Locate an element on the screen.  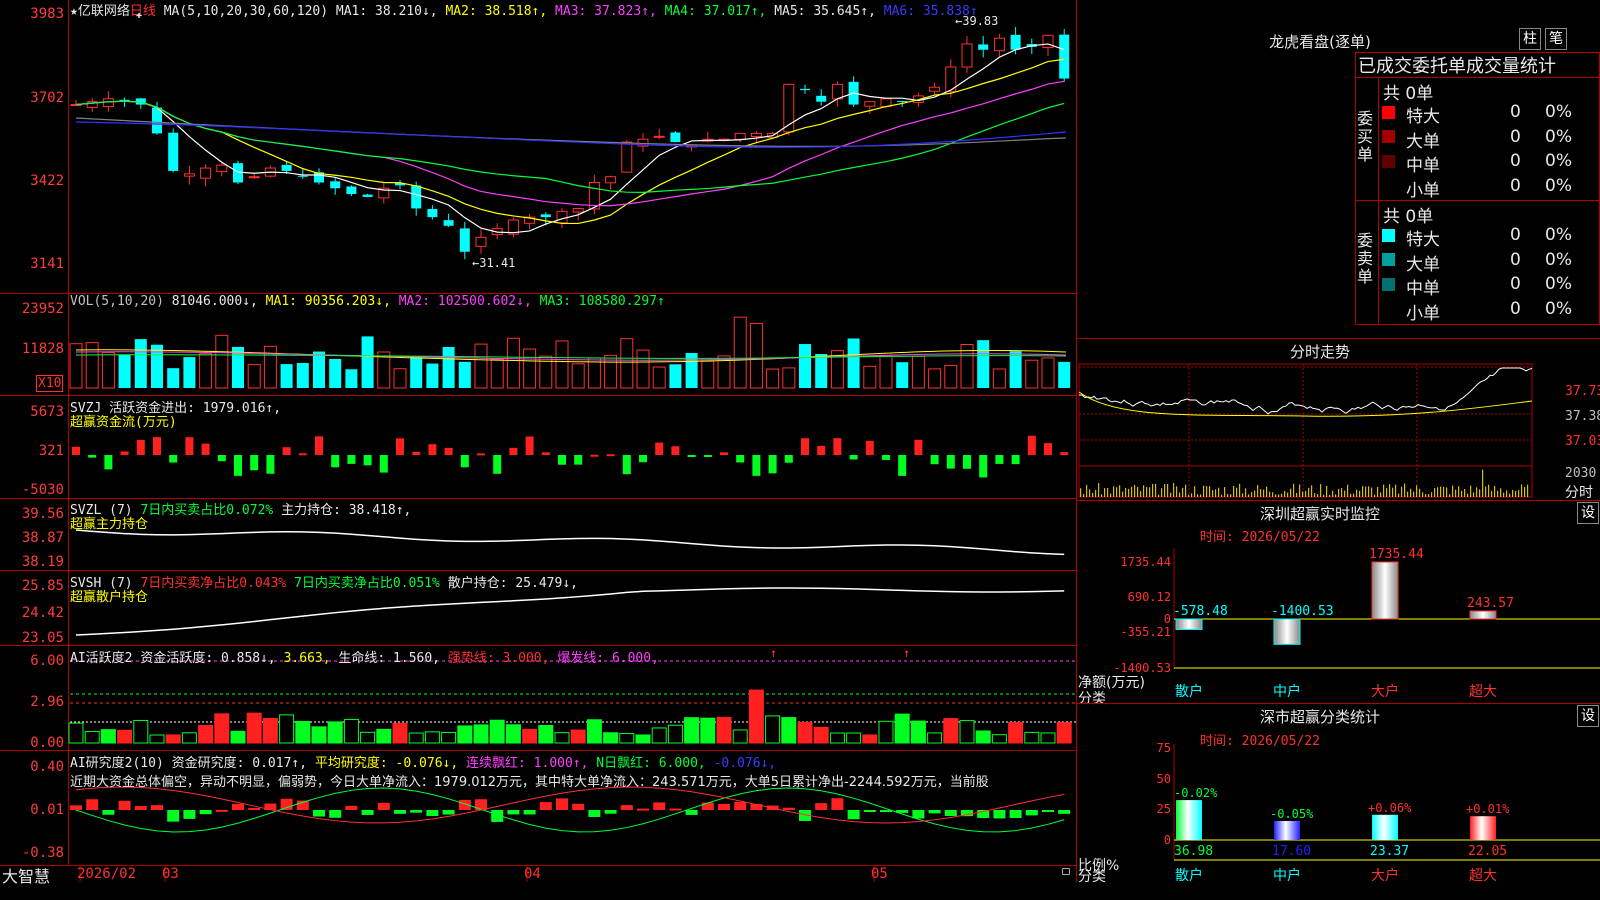
vol-unit-badge: X10 is located at coordinates (50, 383).